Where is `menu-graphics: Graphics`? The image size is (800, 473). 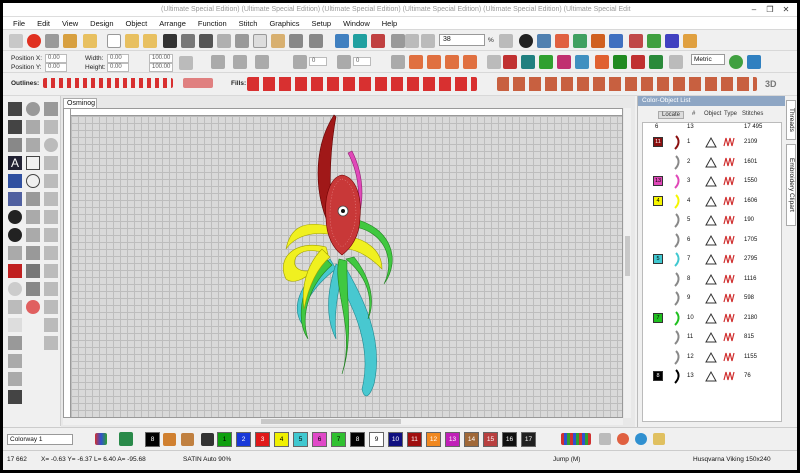 menu-graphics: Graphics is located at coordinates (284, 23).